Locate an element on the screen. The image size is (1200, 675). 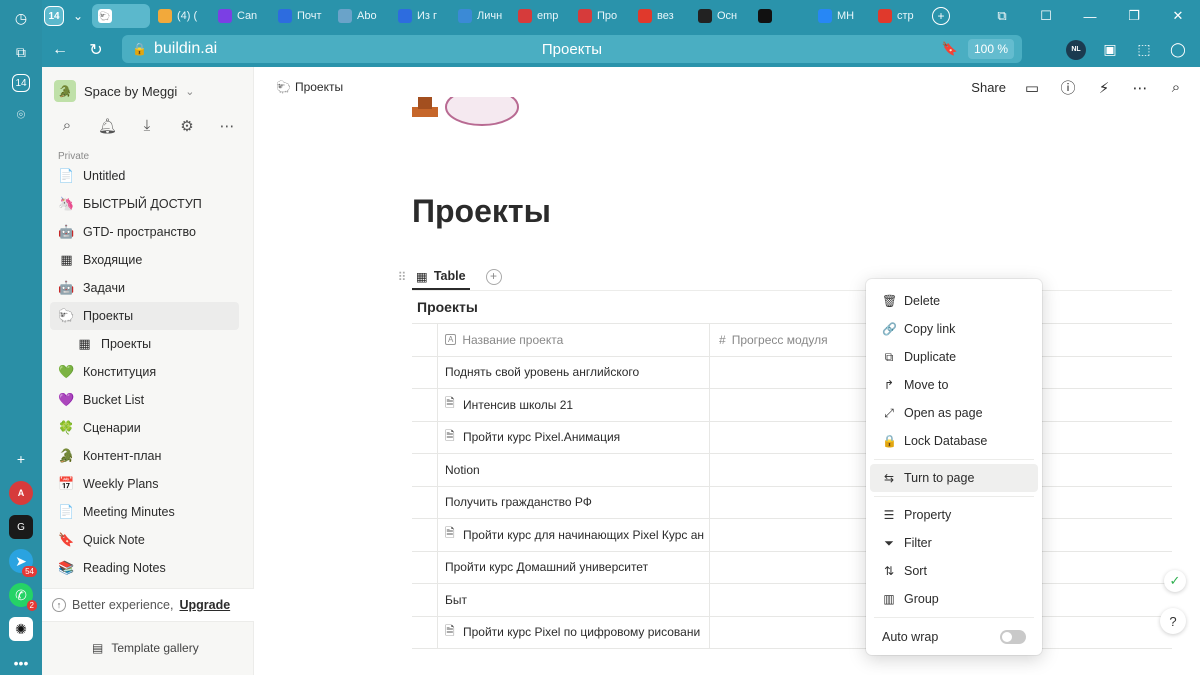
database-title: Проекты is located at coordinates (792, 306).